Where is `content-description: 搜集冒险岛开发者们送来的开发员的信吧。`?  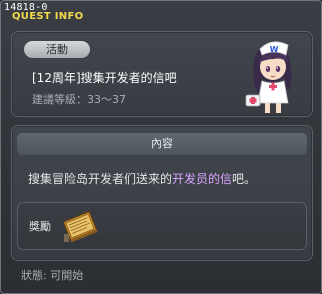
content-description: 搜集冒险岛开发者们送来的开发员的信吧。 is located at coordinates (142, 178).